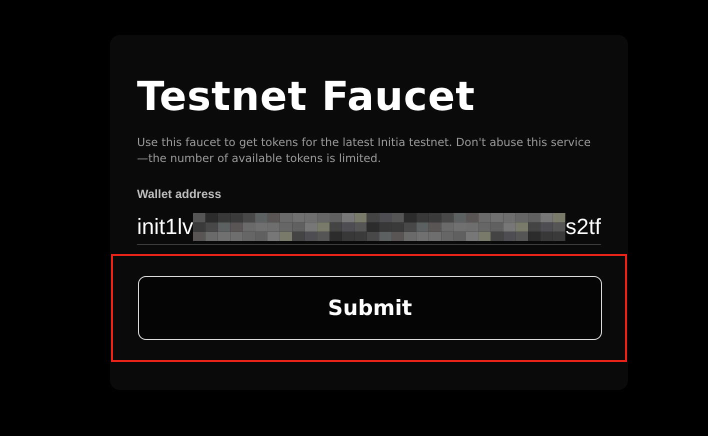  What do you see at coordinates (364, 151) in the screenshot?
I see `description-text: Use this faucet to get tokens for the latest Initia testnet. Don't abuse this service—the number of available tokens is limited.` at bounding box center [364, 151].